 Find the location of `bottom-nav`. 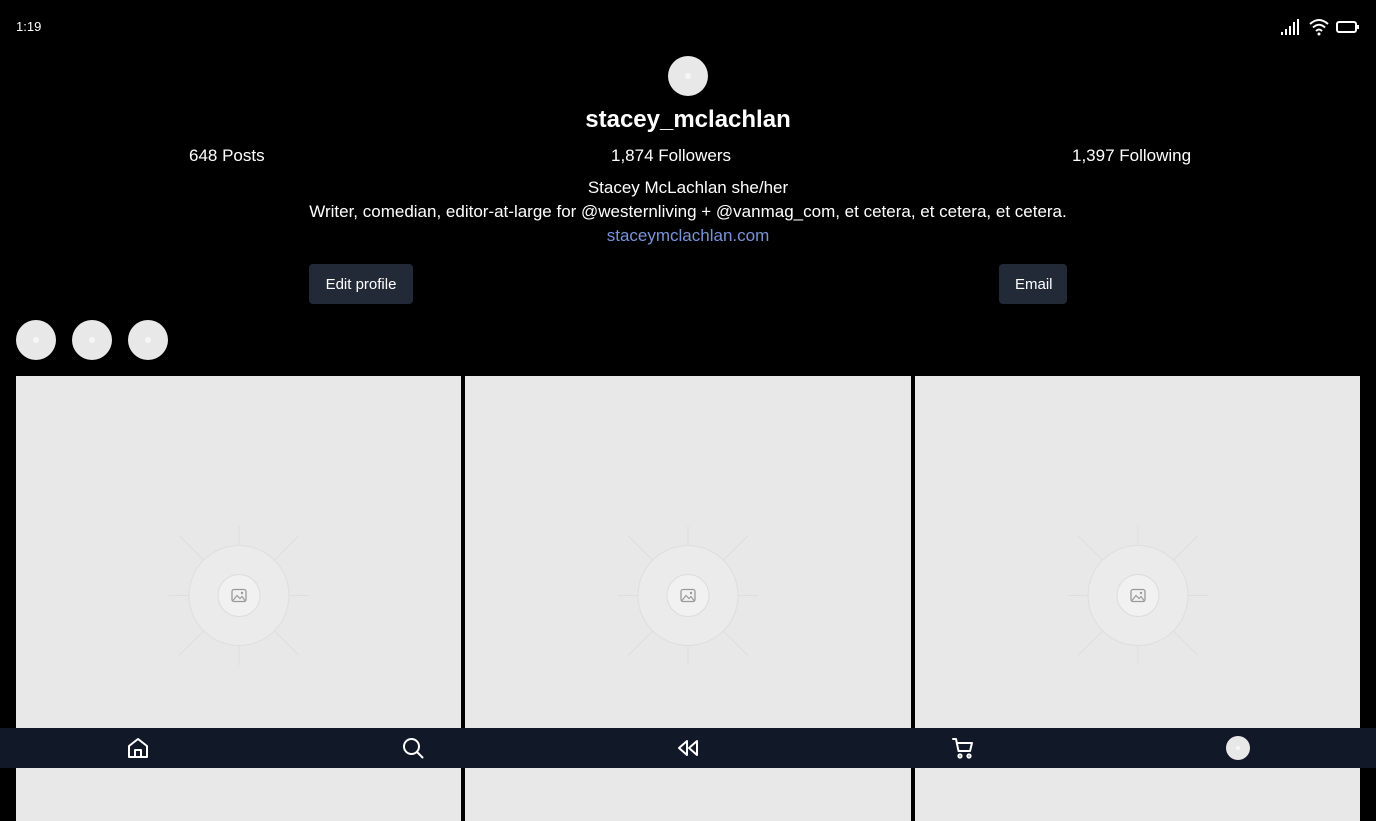

bottom-nav is located at coordinates (688, 748).